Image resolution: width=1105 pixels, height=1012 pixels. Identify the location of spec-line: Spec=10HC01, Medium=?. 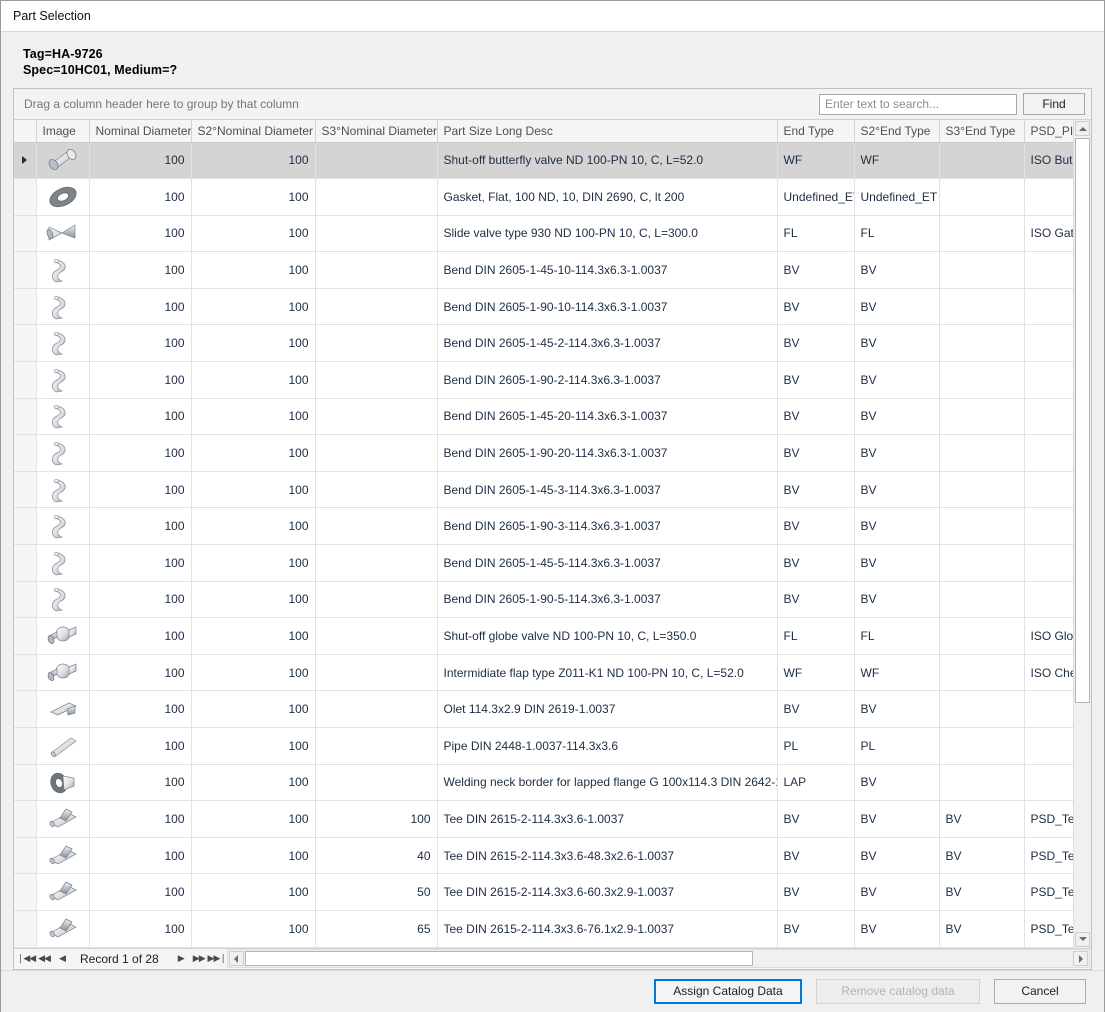
(100, 70).